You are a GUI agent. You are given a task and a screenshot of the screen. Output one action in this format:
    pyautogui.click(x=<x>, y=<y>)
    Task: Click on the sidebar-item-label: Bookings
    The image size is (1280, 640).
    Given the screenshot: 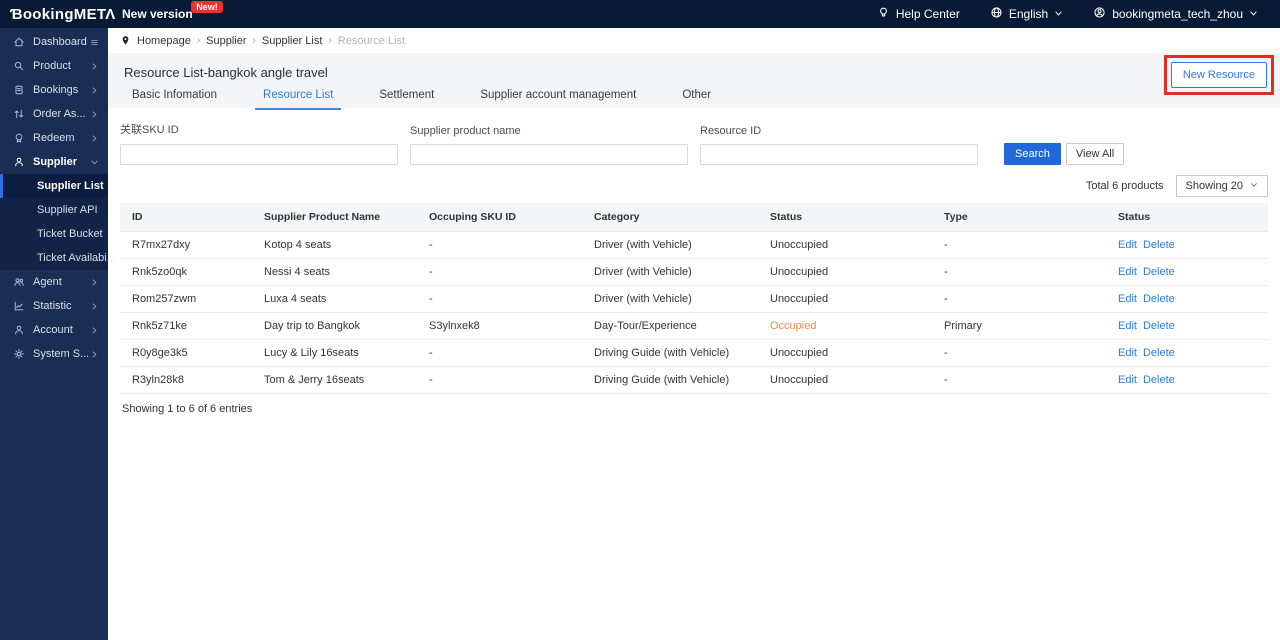 What is the action you would take?
    pyautogui.click(x=56, y=90)
    